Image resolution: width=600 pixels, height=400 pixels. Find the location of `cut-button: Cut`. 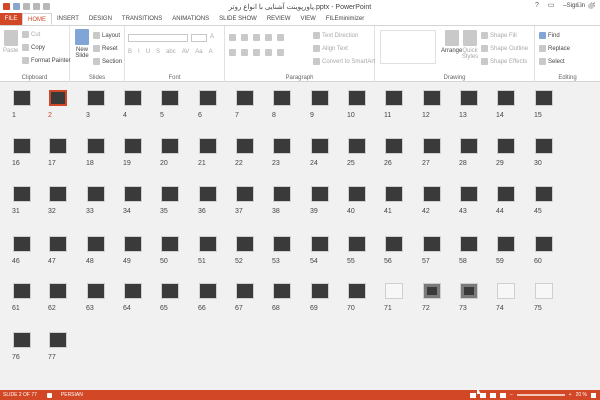

cut-button: Cut is located at coordinates (31, 34).